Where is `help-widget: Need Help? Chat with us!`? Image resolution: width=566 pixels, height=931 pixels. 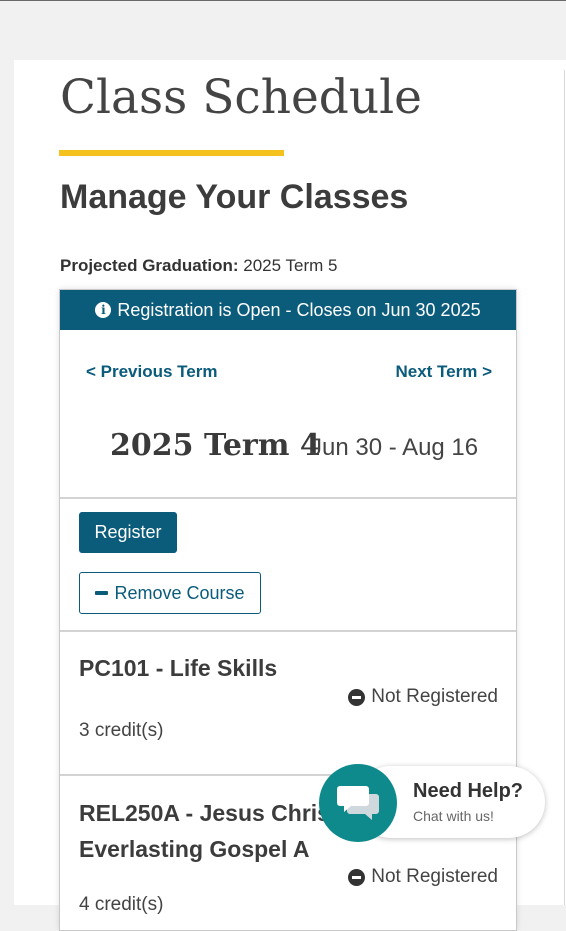 help-widget: Need Help? Chat with us! is located at coordinates (433, 803).